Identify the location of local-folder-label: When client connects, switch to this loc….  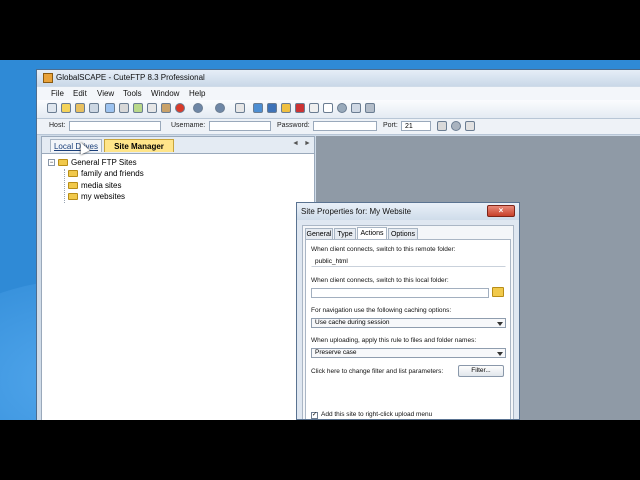
(380, 280).